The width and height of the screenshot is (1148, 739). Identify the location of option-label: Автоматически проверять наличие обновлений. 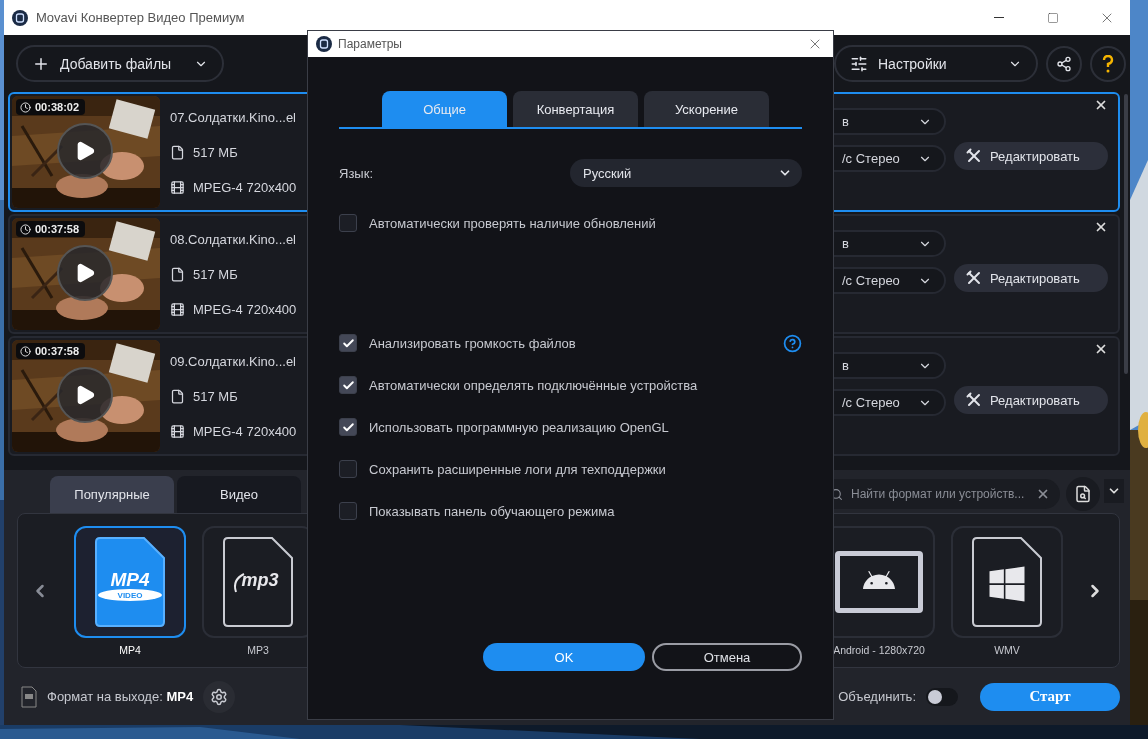
(513, 223).